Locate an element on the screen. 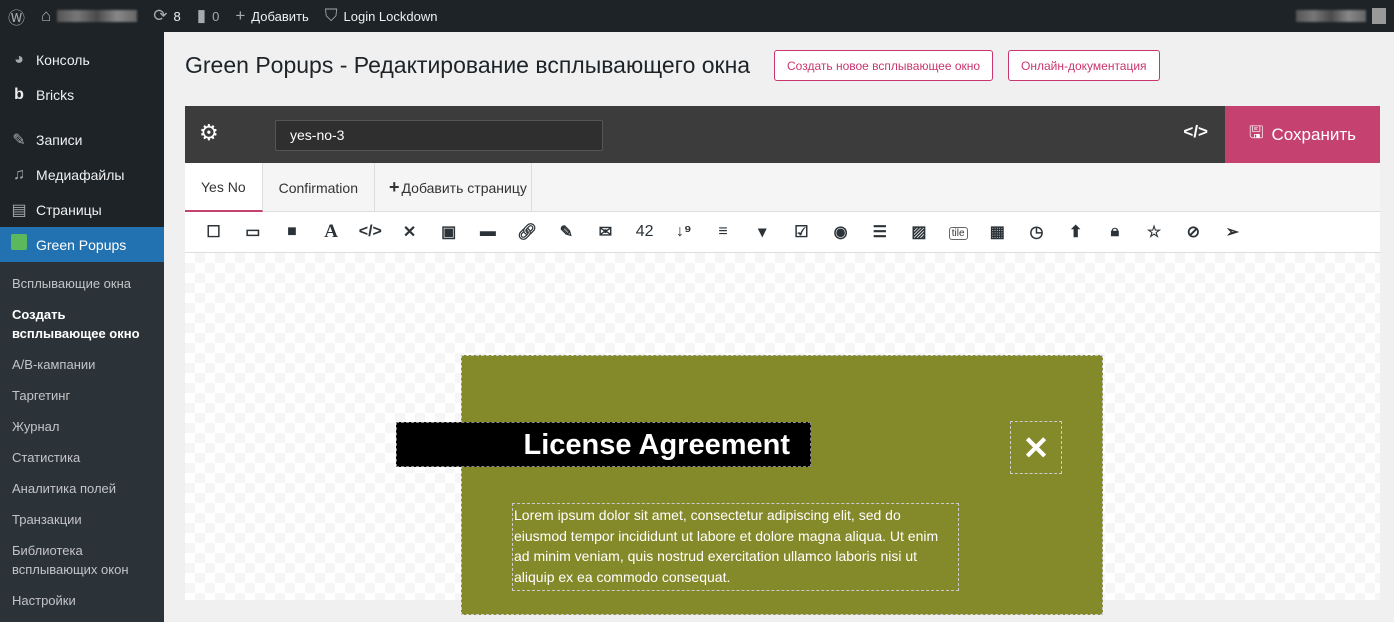 The height and width of the screenshot is (622, 1394). media-icon: ♫ is located at coordinates (19, 174).